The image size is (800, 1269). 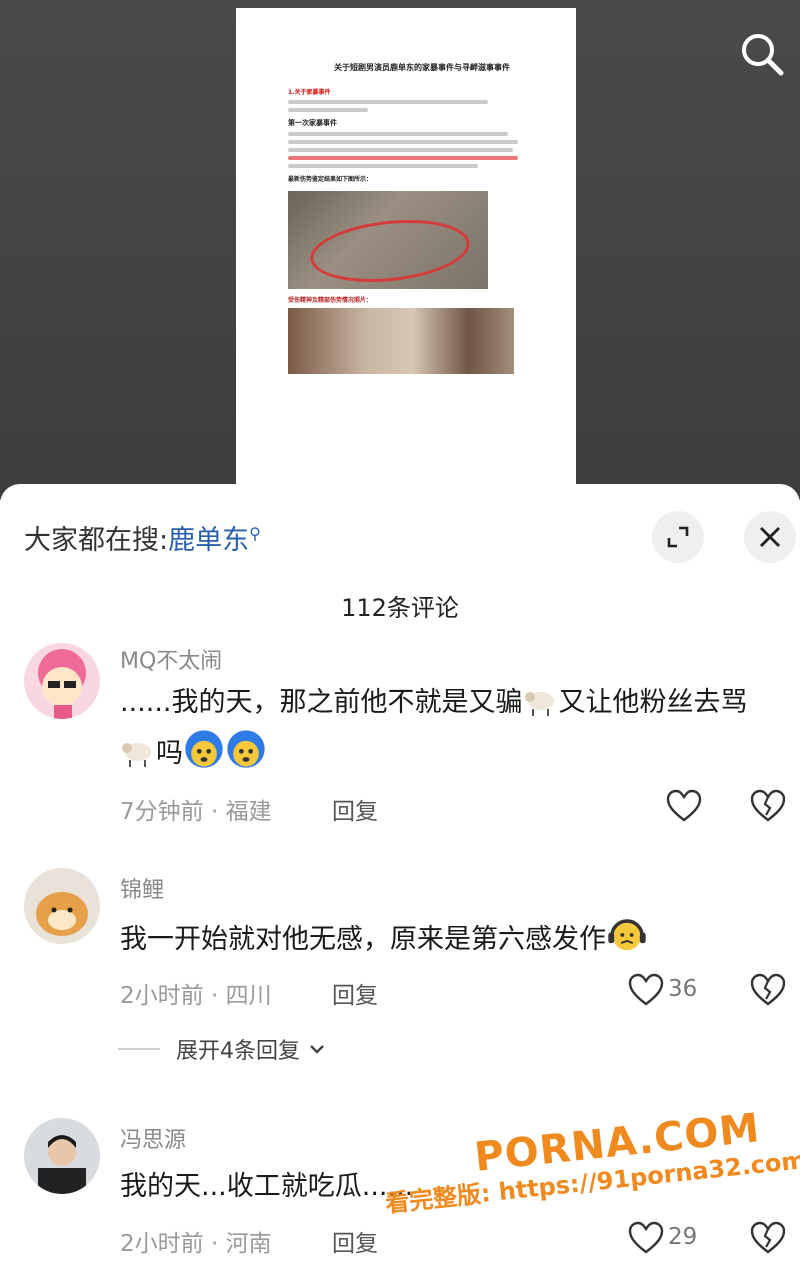 I want to click on search-suggestion-prefix: 大家都在搜:, so click(x=96, y=540).